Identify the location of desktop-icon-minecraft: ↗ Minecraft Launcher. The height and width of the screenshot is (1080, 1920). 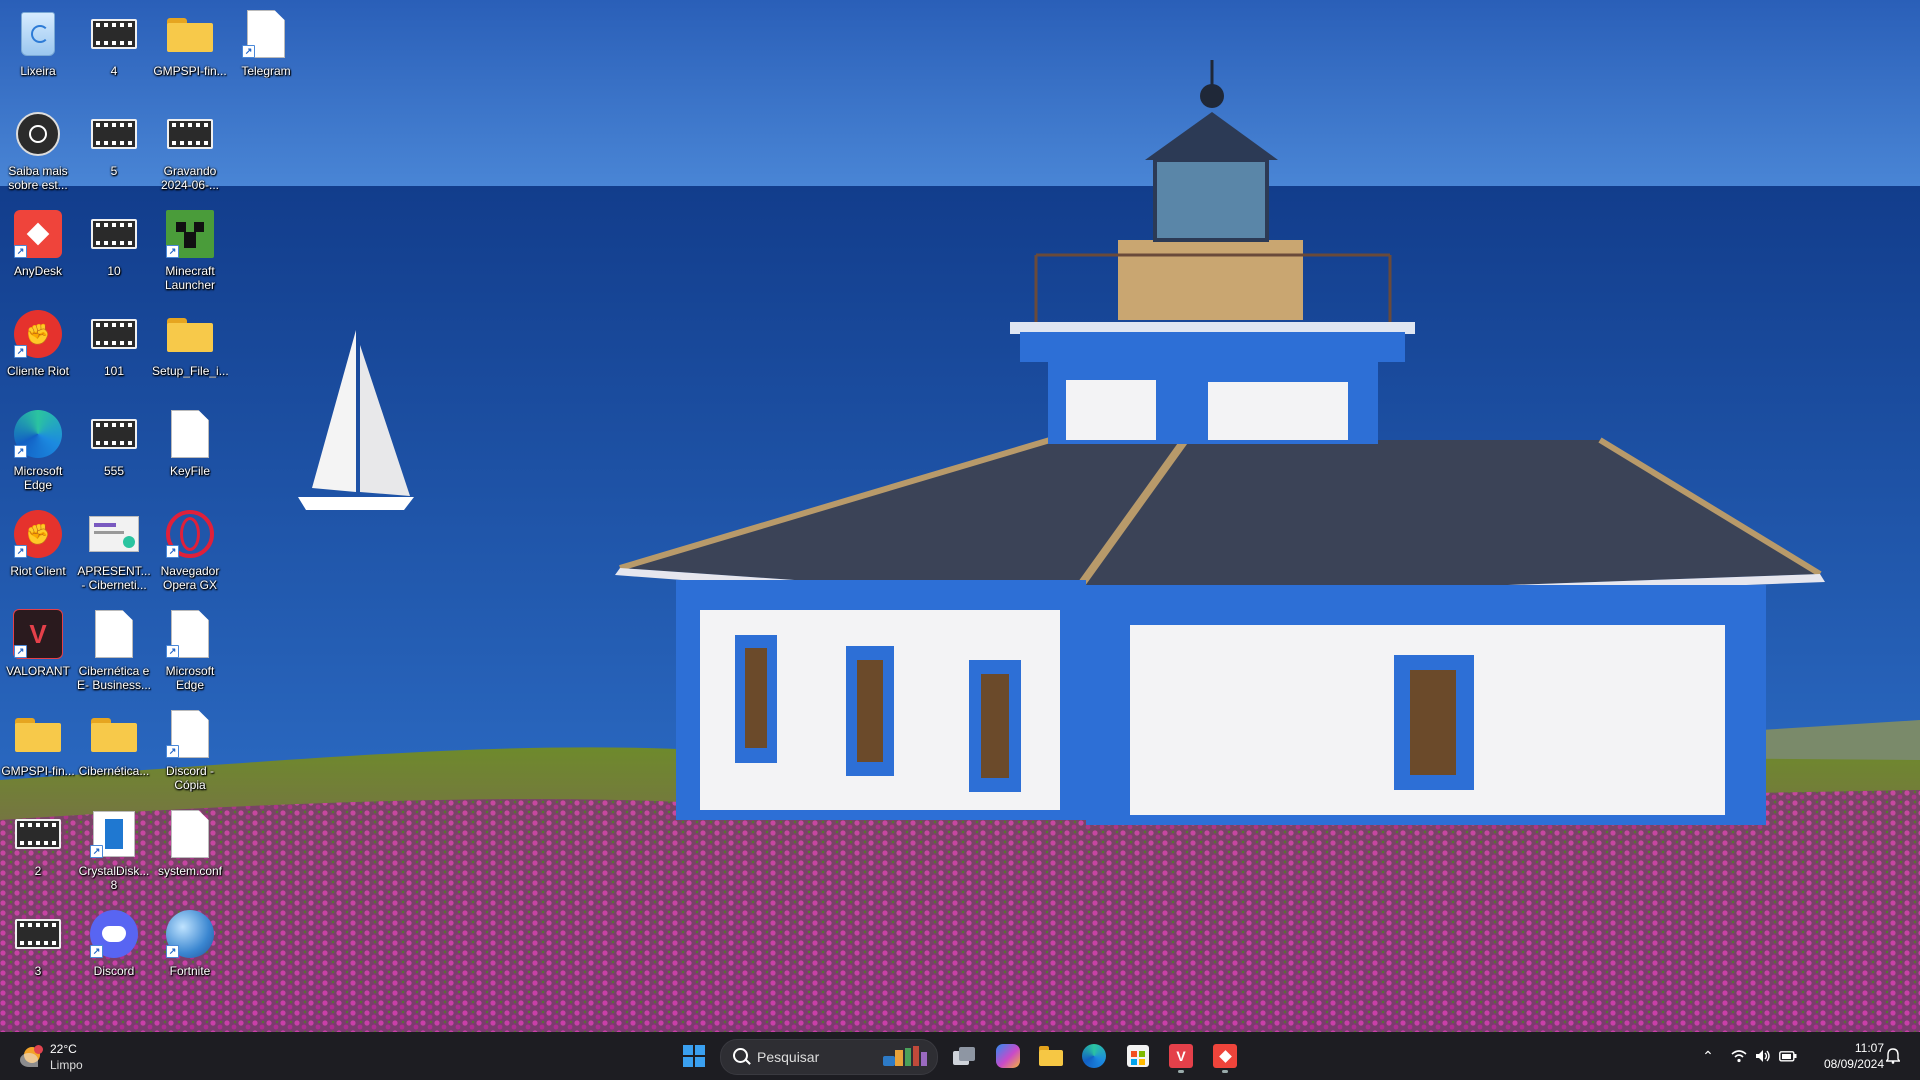
(190, 250).